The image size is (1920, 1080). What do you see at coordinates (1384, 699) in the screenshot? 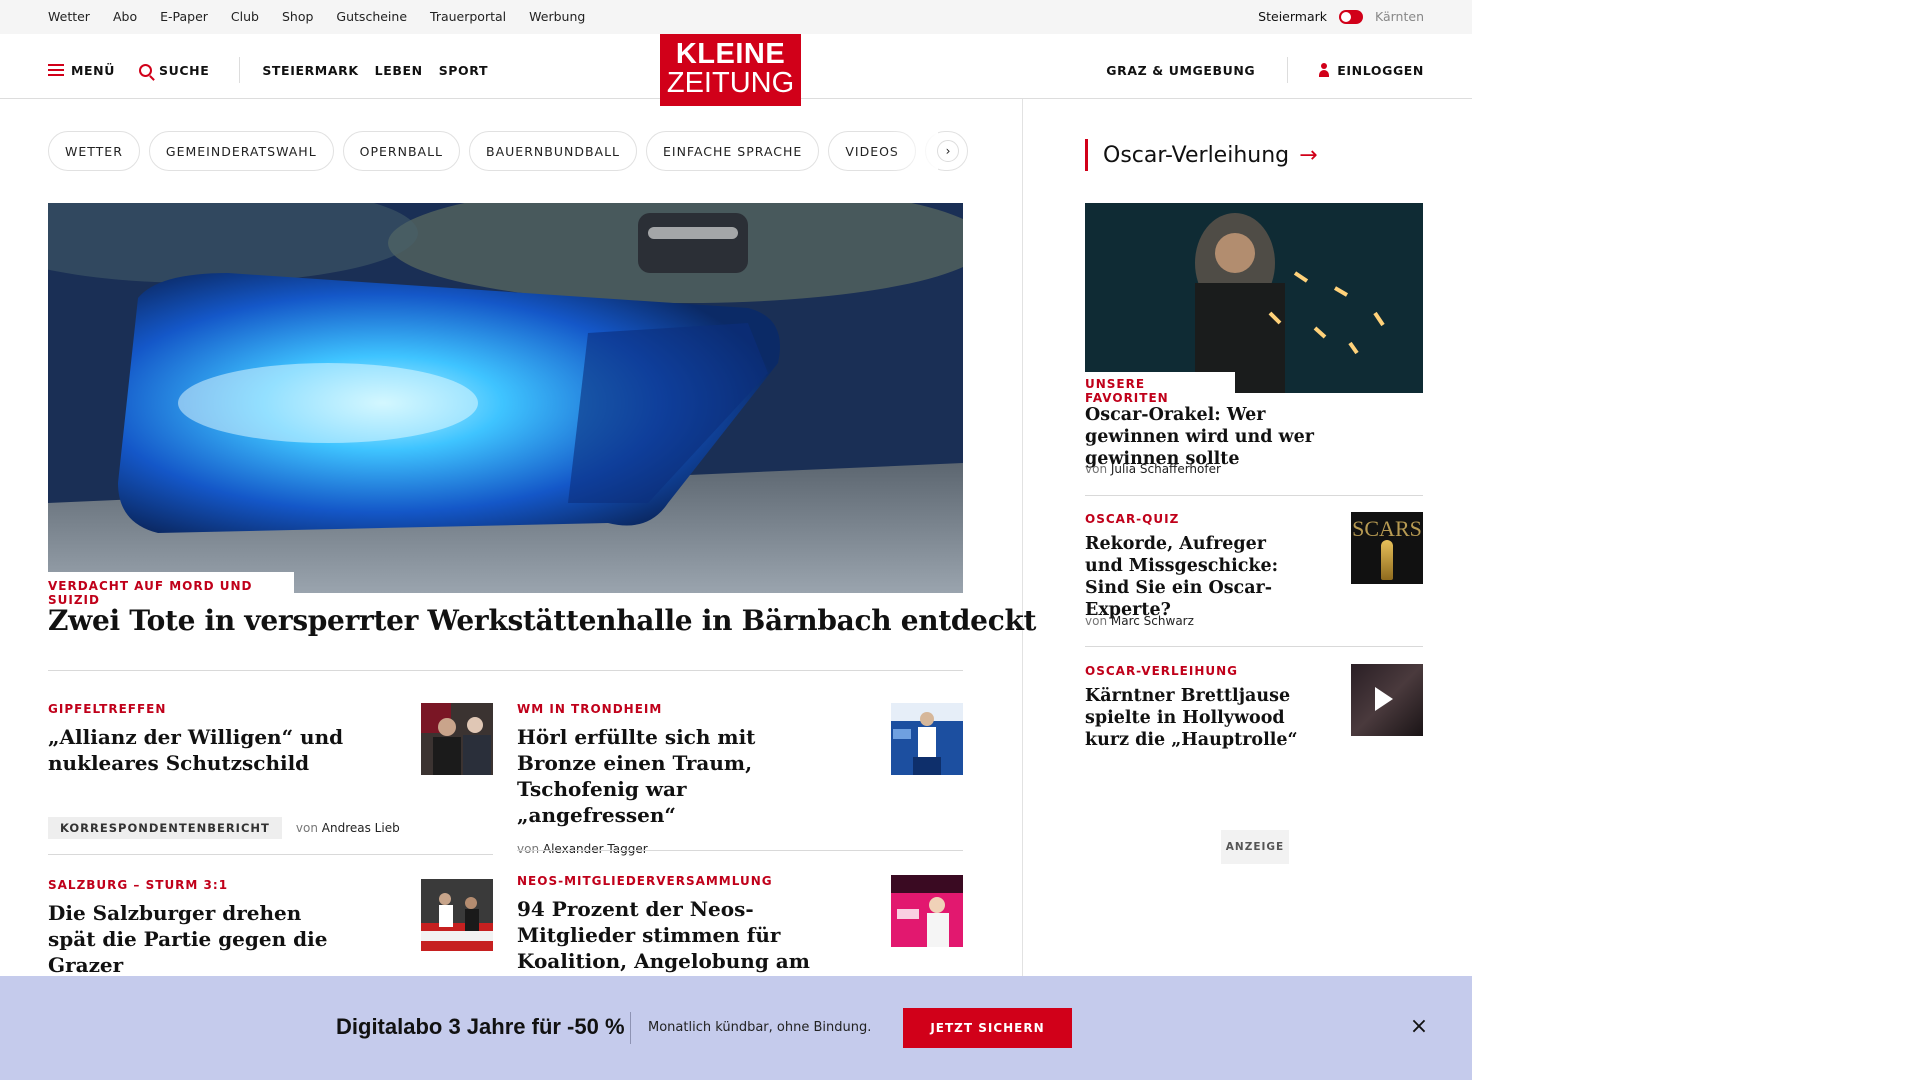
I see `play-icon` at bounding box center [1384, 699].